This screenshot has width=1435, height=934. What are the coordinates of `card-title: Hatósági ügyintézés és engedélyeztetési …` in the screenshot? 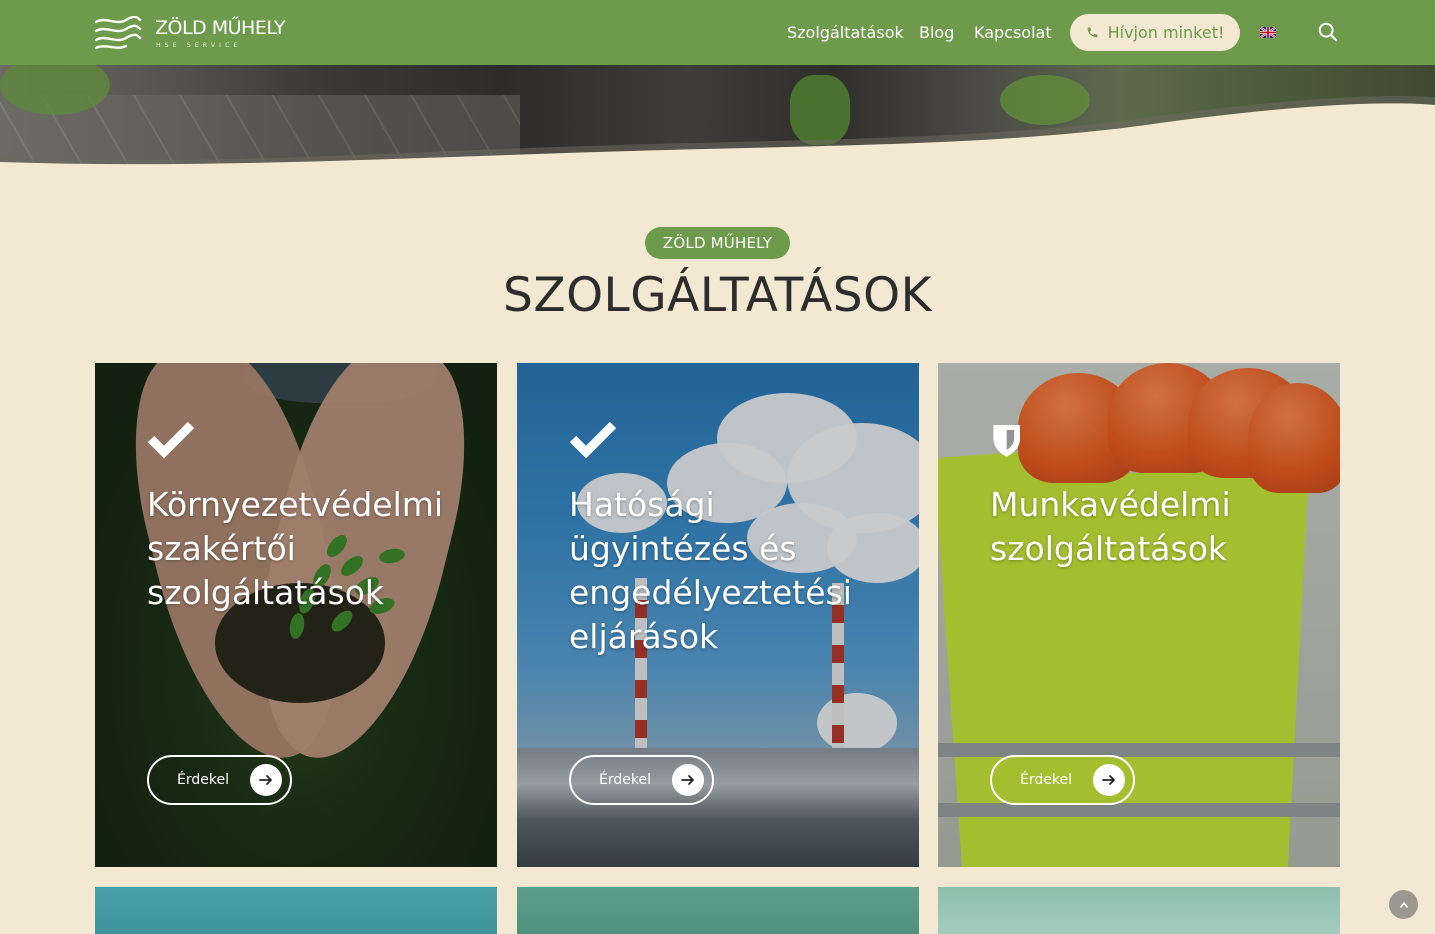 It's located at (710, 570).